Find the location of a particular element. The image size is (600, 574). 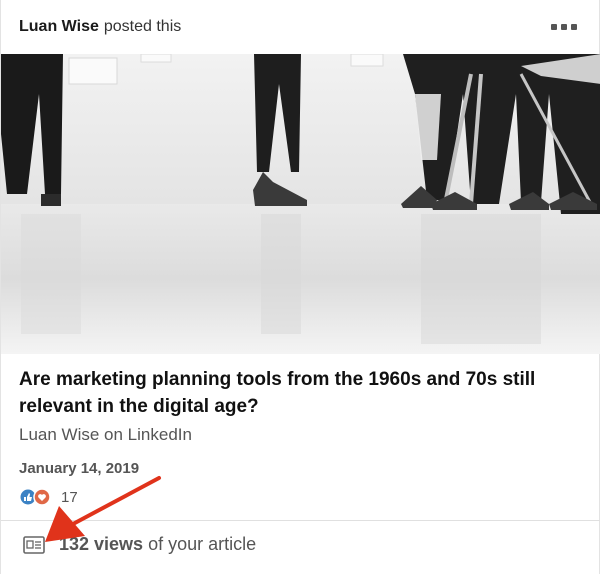

views-count: 132 views is located at coordinates (101, 544).